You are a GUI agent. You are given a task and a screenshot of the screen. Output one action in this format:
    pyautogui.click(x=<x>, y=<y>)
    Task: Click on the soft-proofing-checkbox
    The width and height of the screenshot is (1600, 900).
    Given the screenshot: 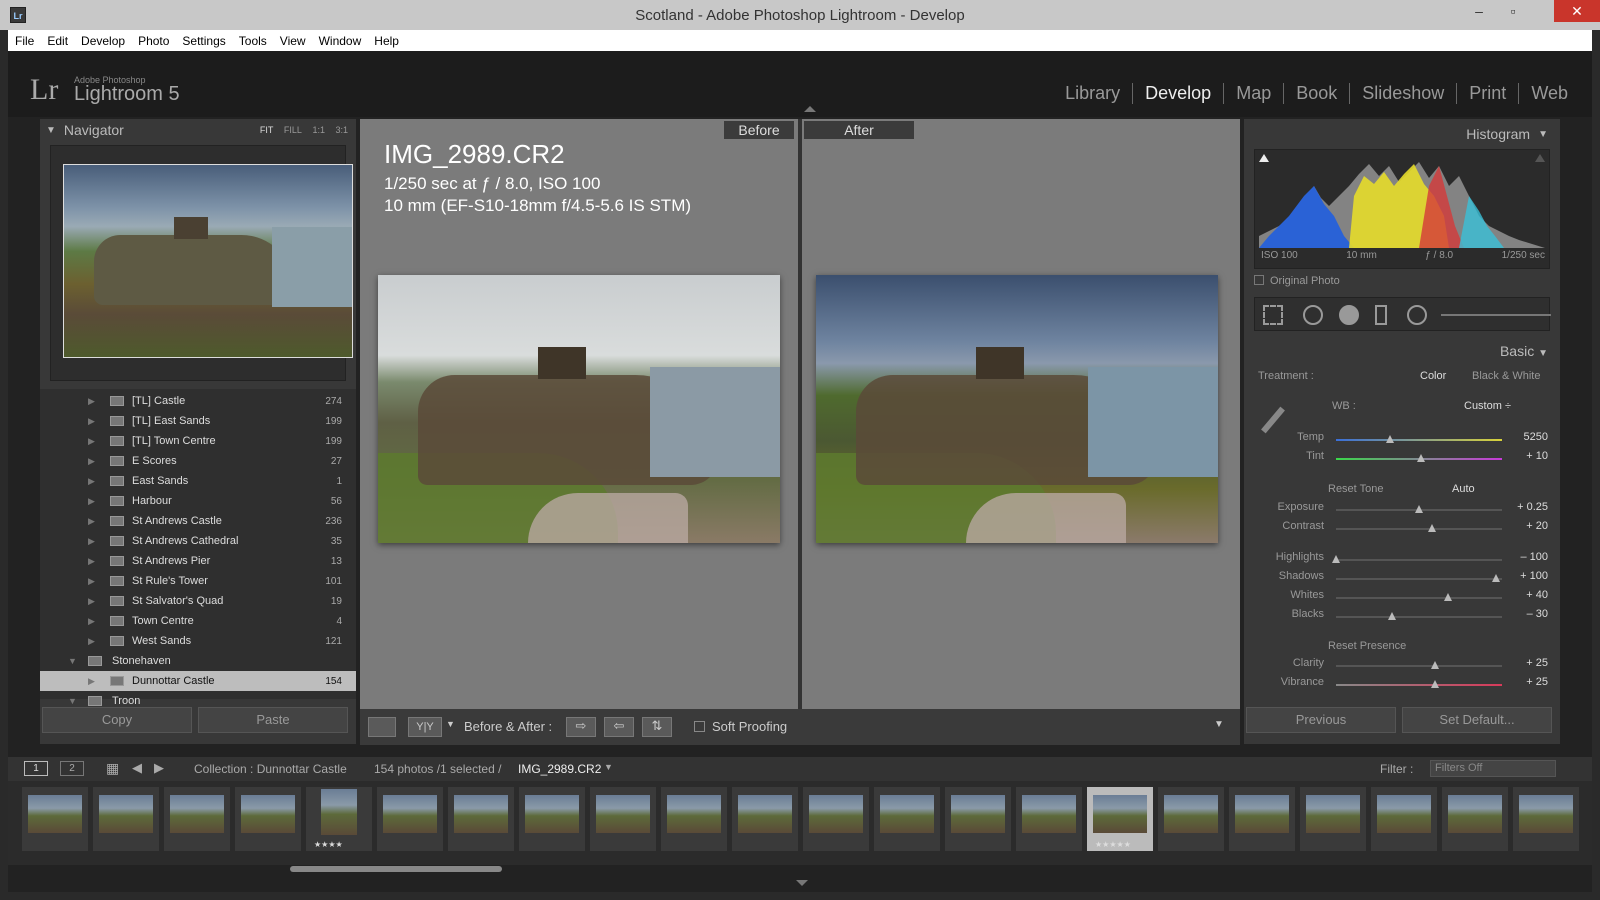 What is the action you would take?
    pyautogui.click(x=699, y=726)
    